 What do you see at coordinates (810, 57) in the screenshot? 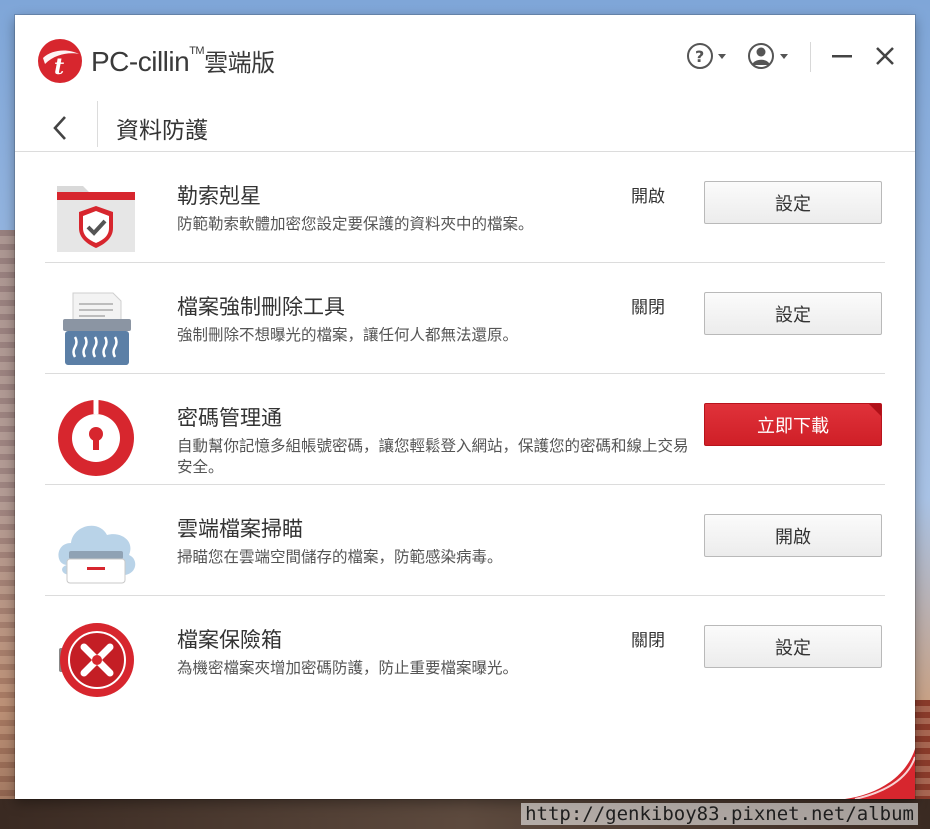
I see `title-bar-separator` at bounding box center [810, 57].